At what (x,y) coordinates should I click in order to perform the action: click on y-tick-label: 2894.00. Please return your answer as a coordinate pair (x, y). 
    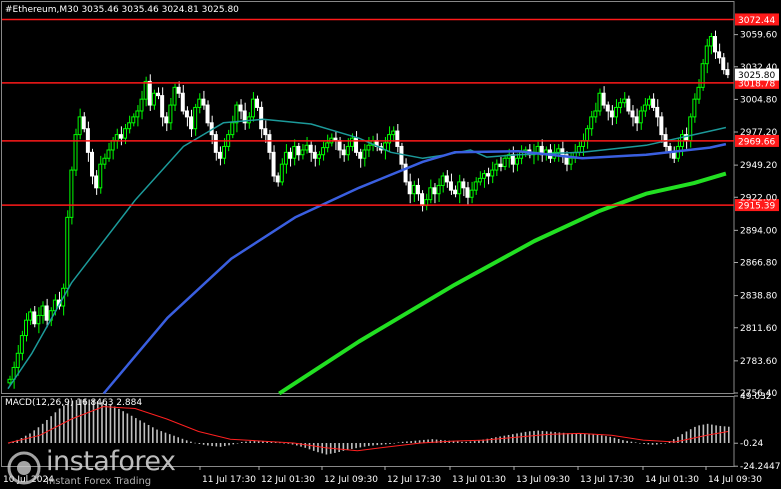
    Looking at the image, I should click on (758, 231).